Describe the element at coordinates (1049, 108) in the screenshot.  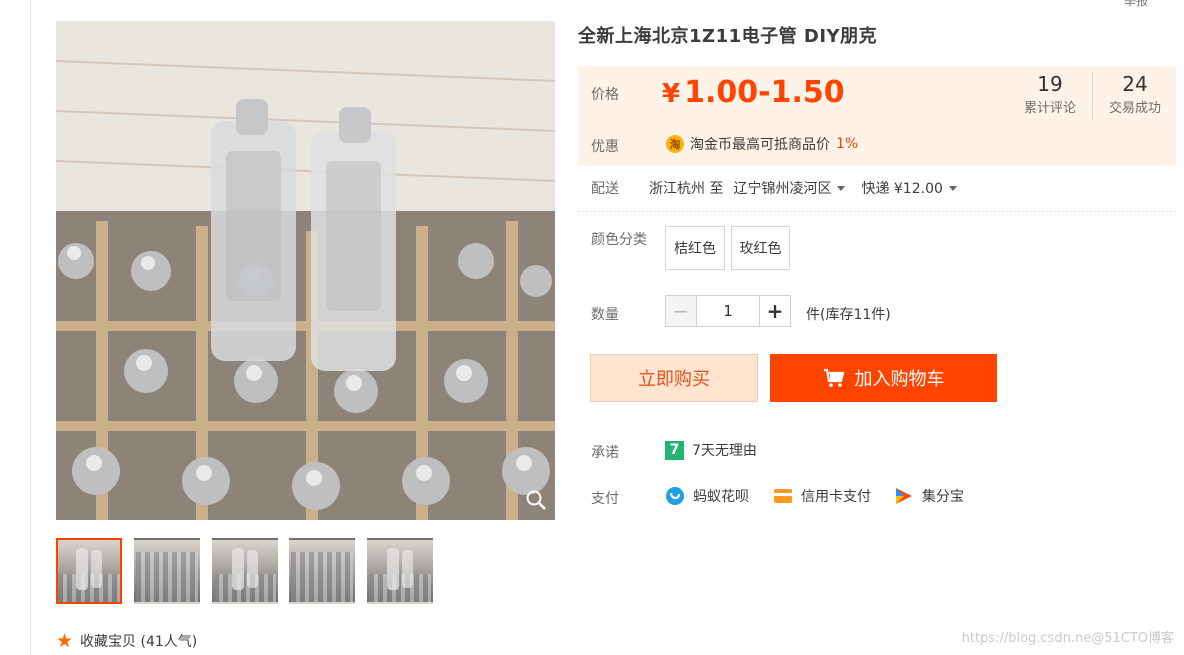
I see `review-label: 累计评论` at that location.